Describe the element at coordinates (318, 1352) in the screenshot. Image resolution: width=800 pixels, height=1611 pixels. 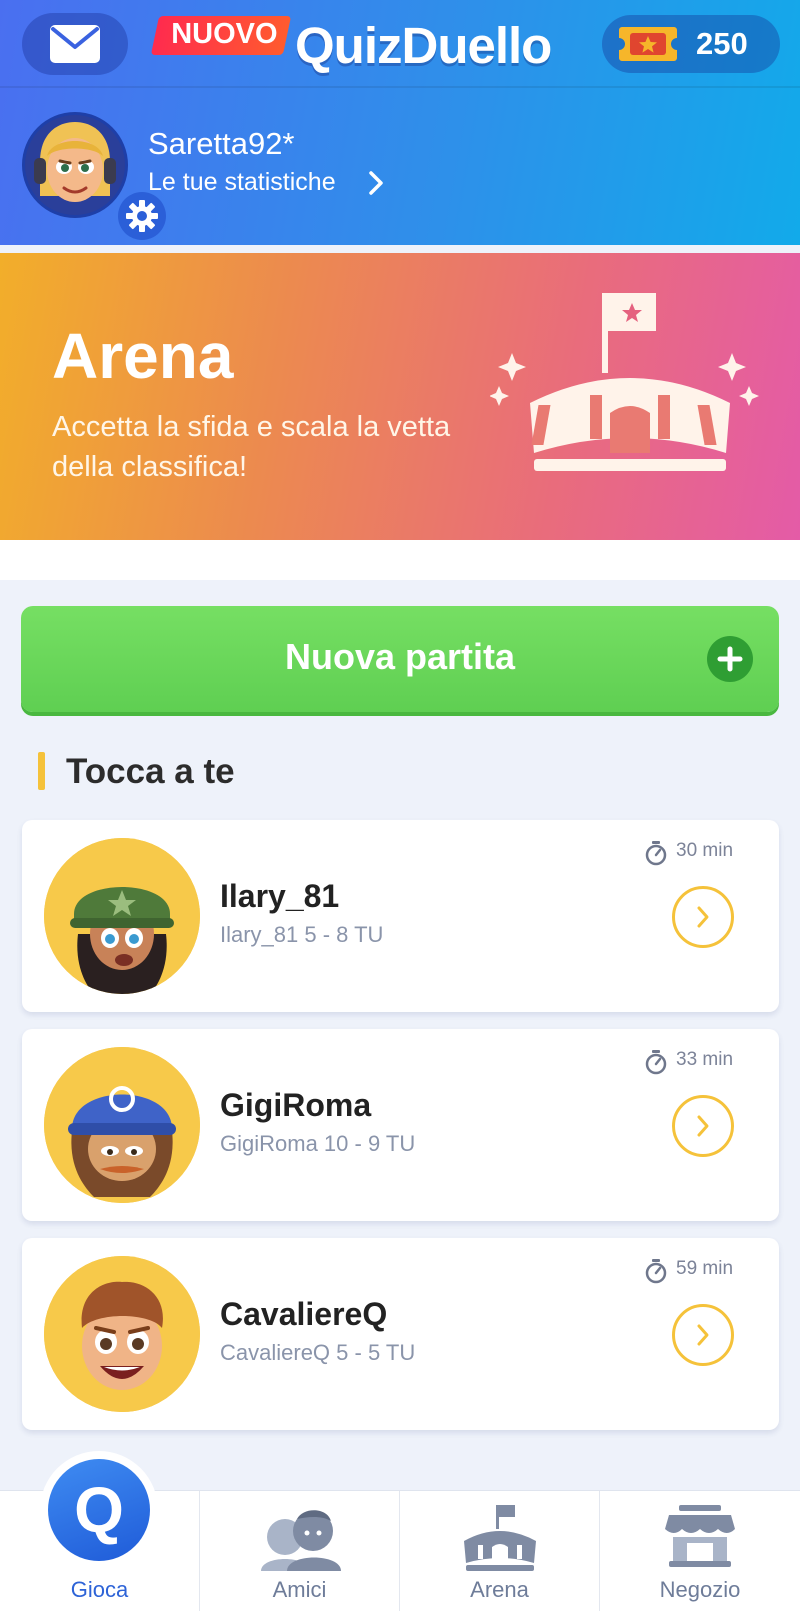
I see `match-score: CavaliereQ 5 - 5 TU` at that location.